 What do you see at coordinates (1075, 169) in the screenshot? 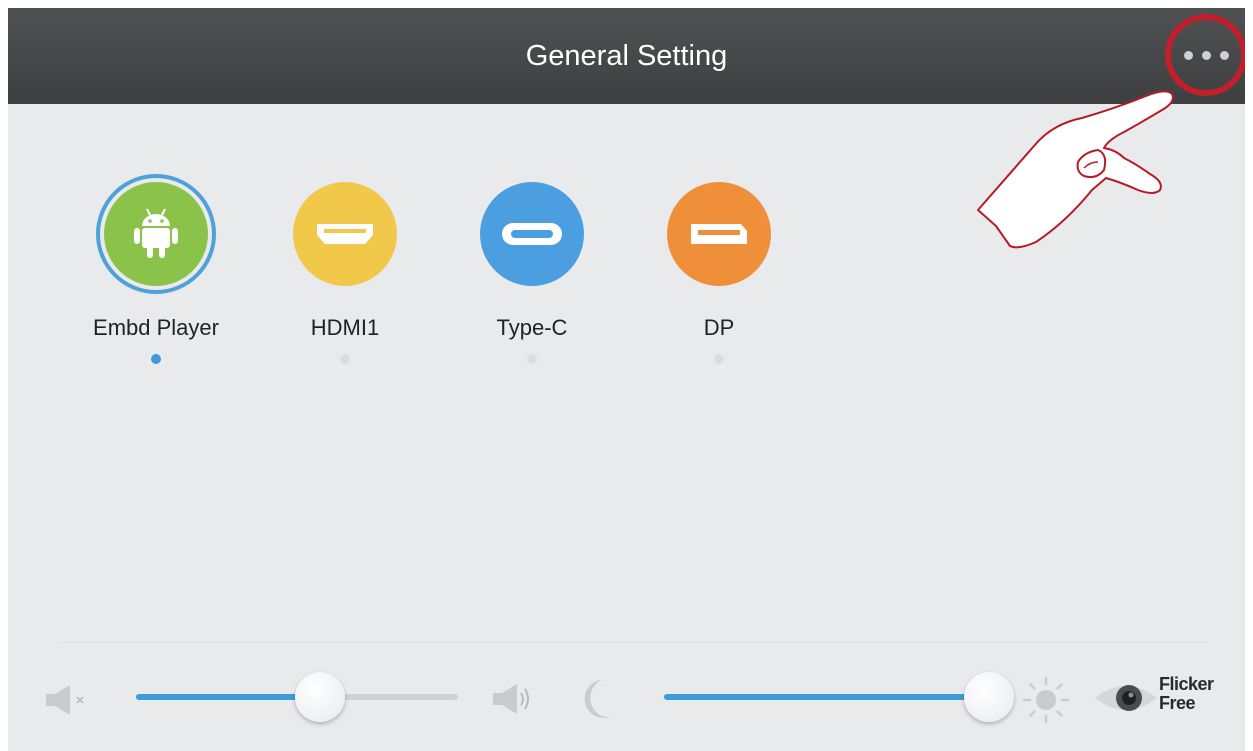
I see `pointing-hand-icon` at bounding box center [1075, 169].